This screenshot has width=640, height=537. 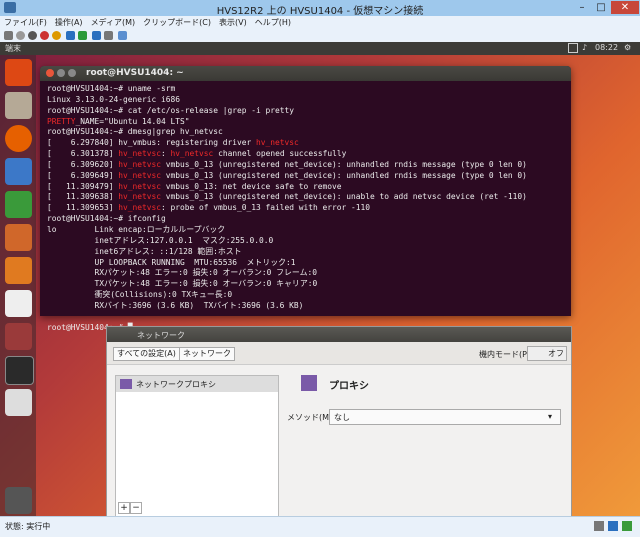 What do you see at coordinates (349, 386) in the screenshot?
I see `proxy-heading: プロキシ` at bounding box center [349, 386].